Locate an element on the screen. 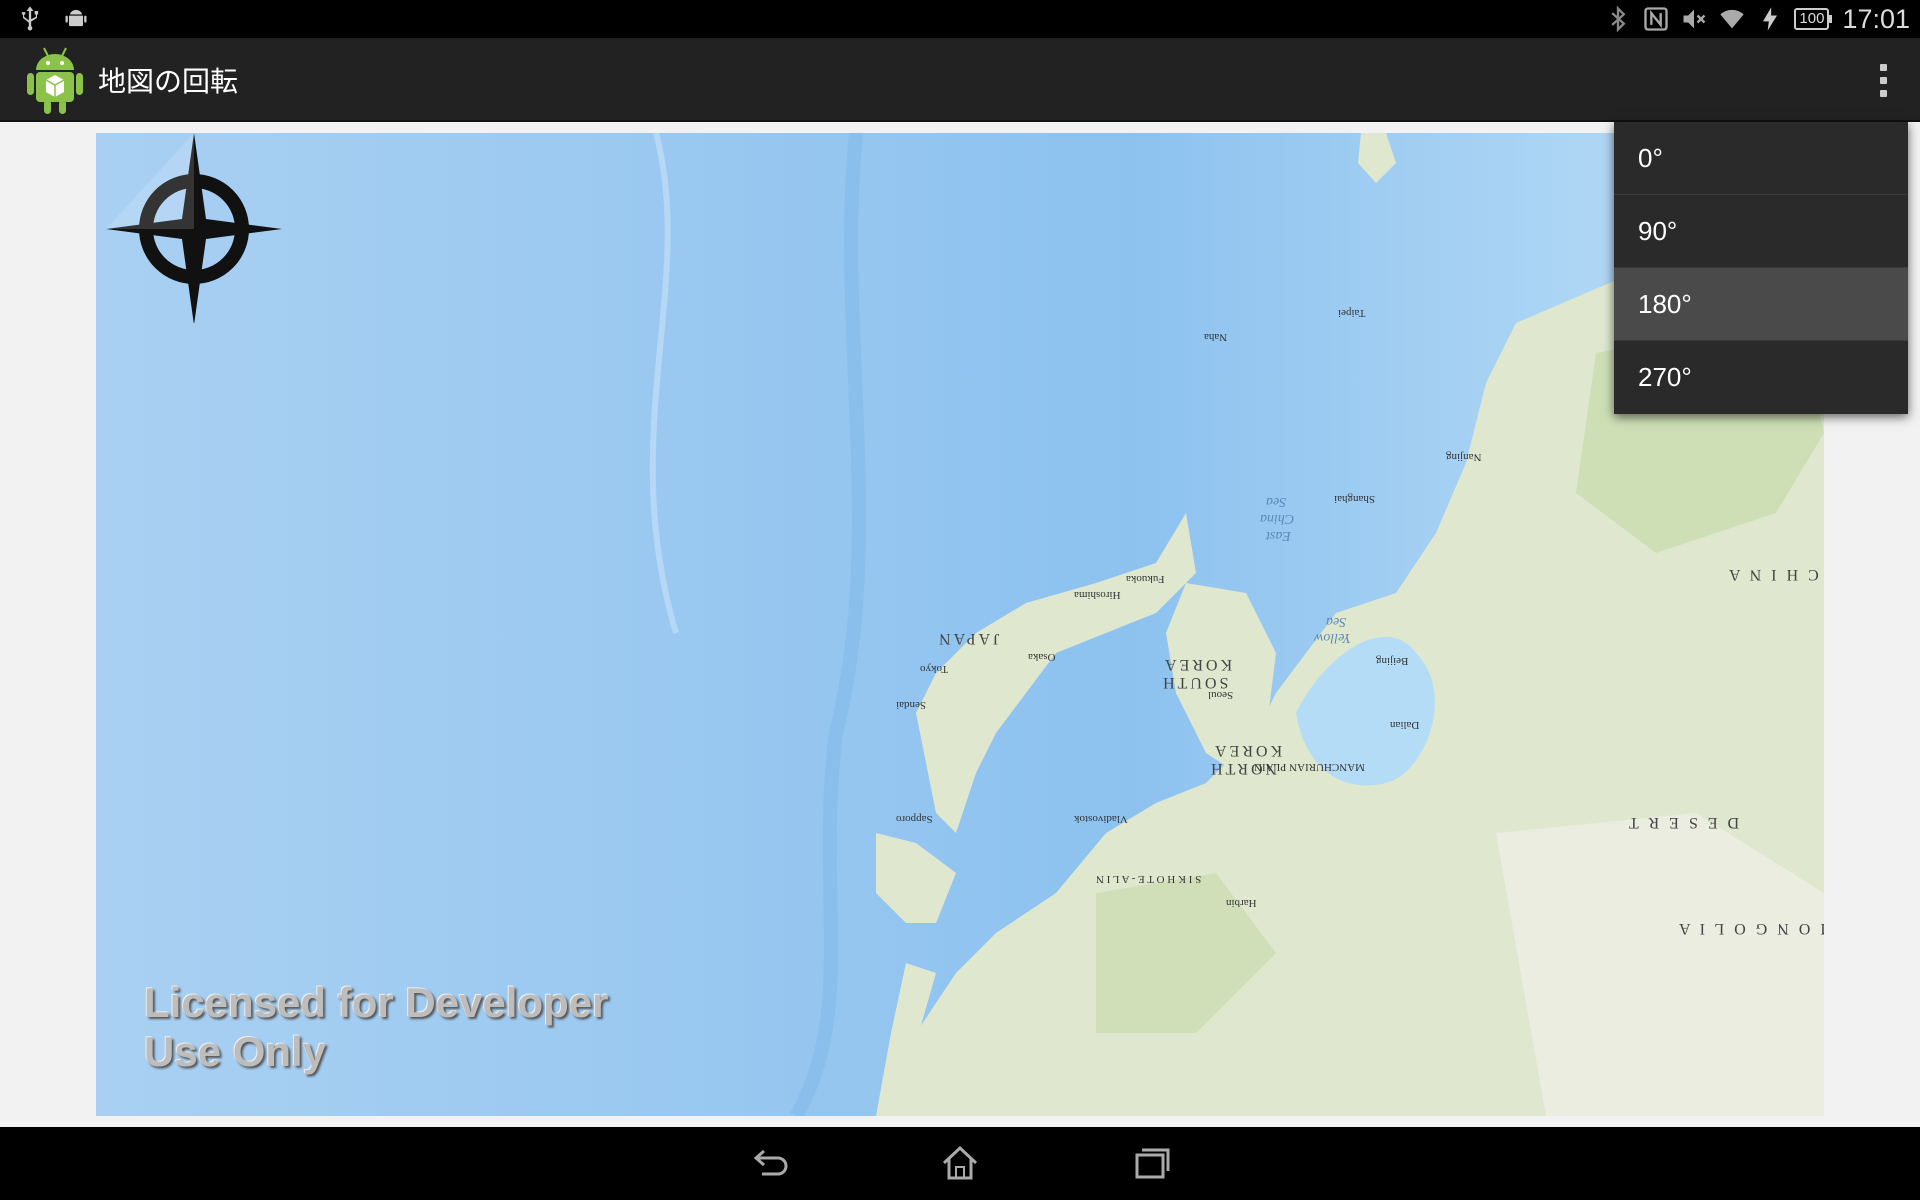 The image size is (1920, 1200). map-label: China is located at coordinates (1277, 518).